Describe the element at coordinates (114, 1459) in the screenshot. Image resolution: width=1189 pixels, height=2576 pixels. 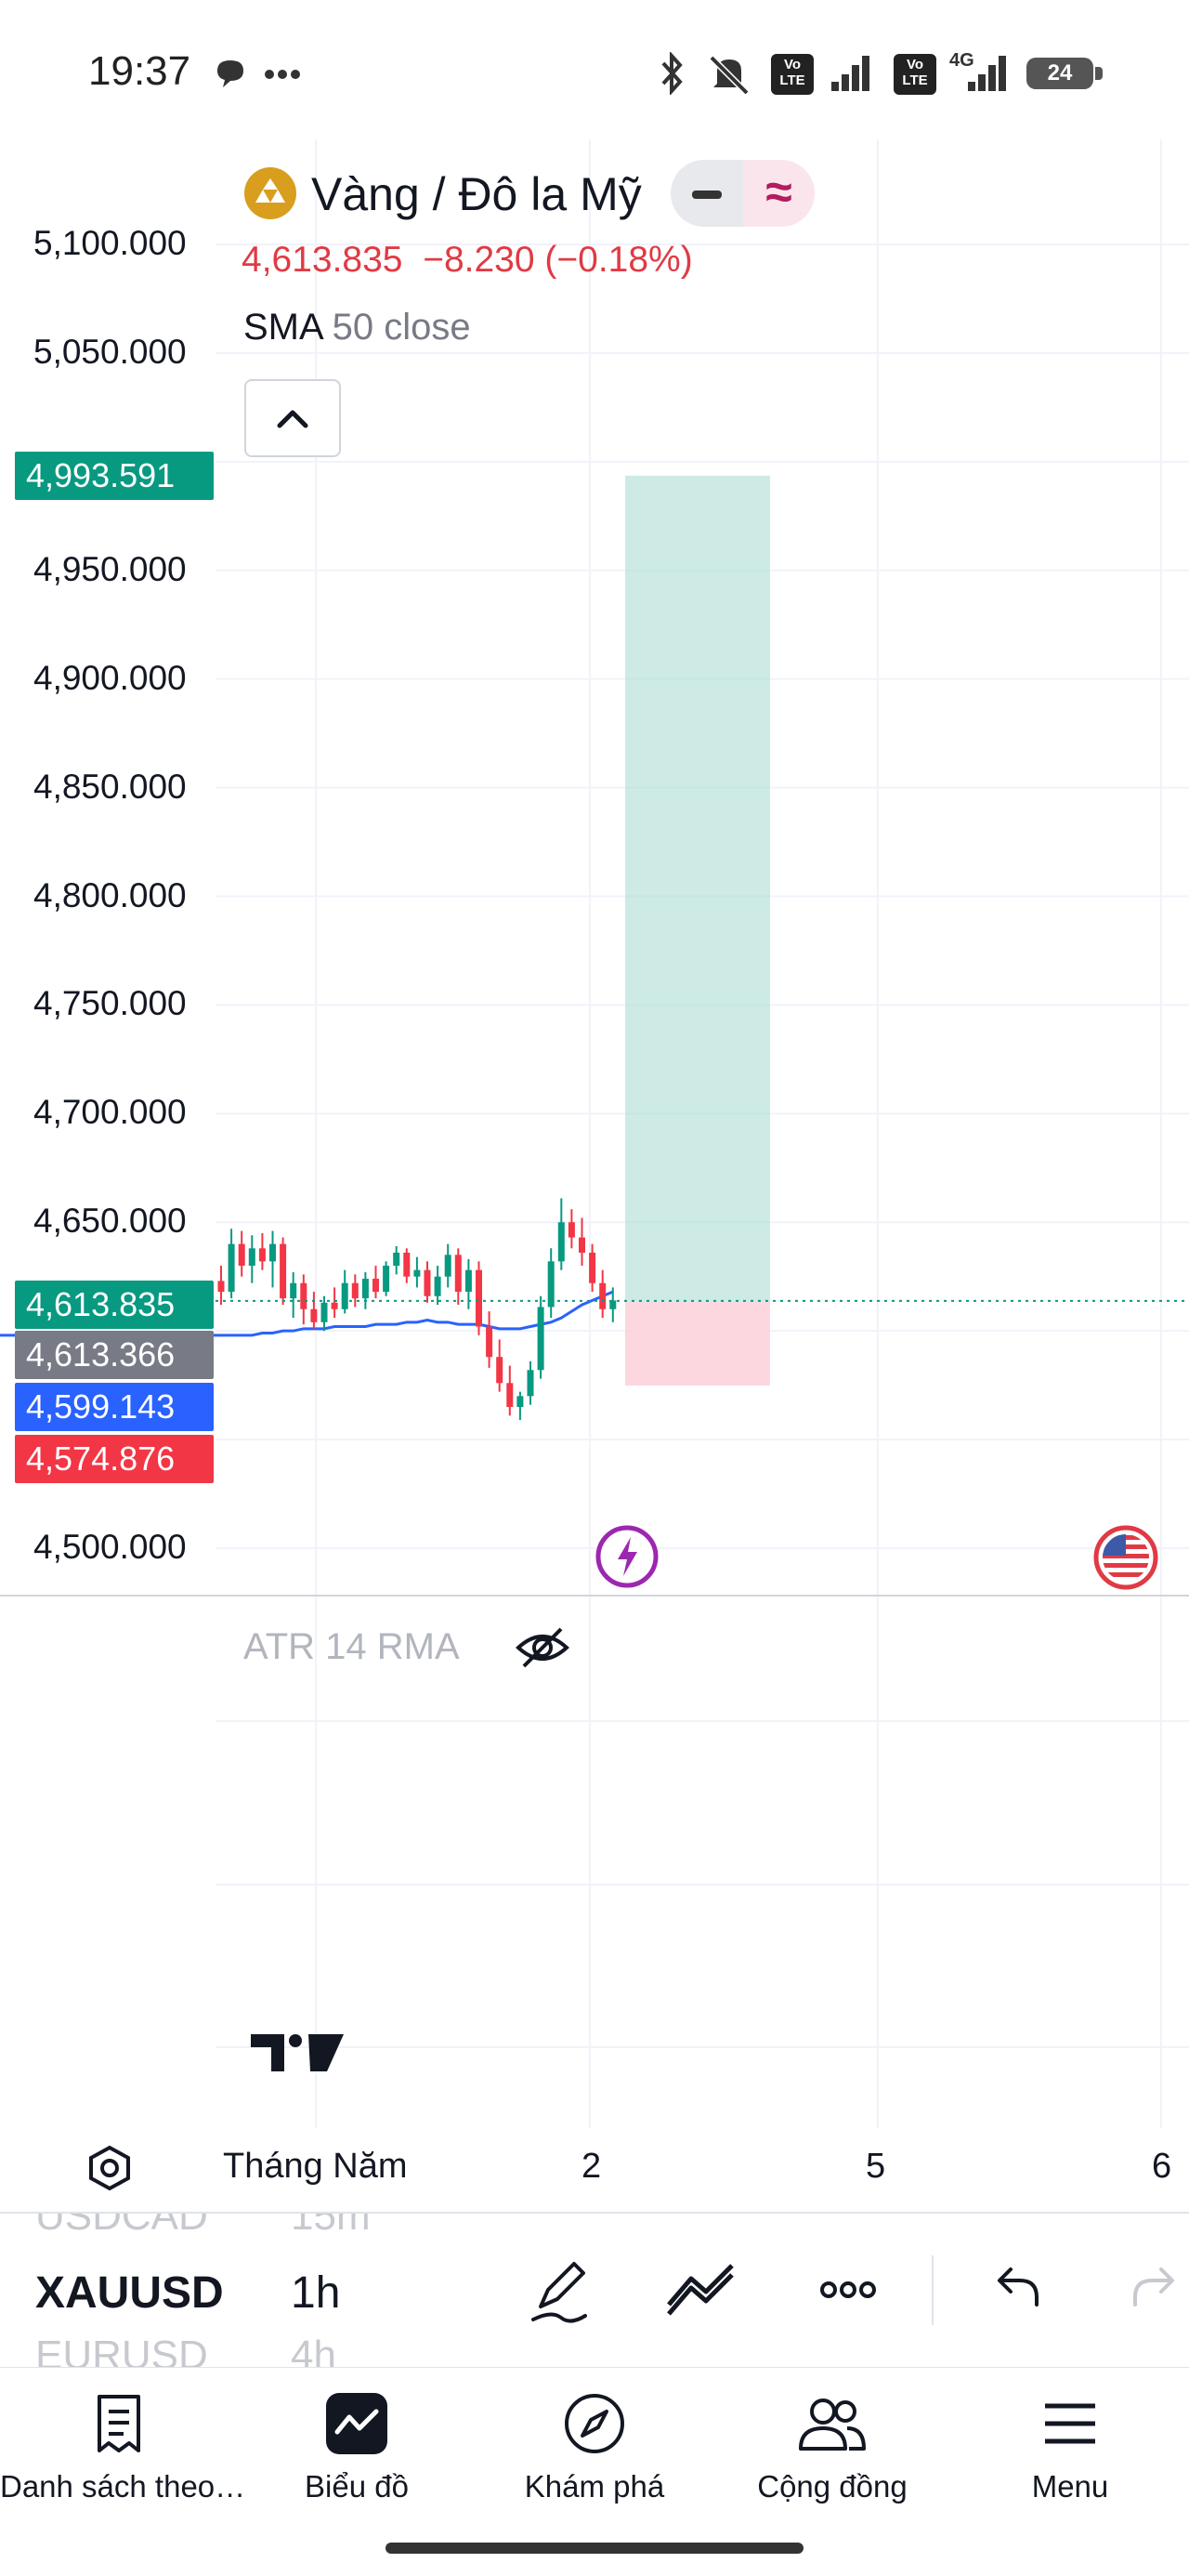
I see `price-badge: 4,574.876` at that location.